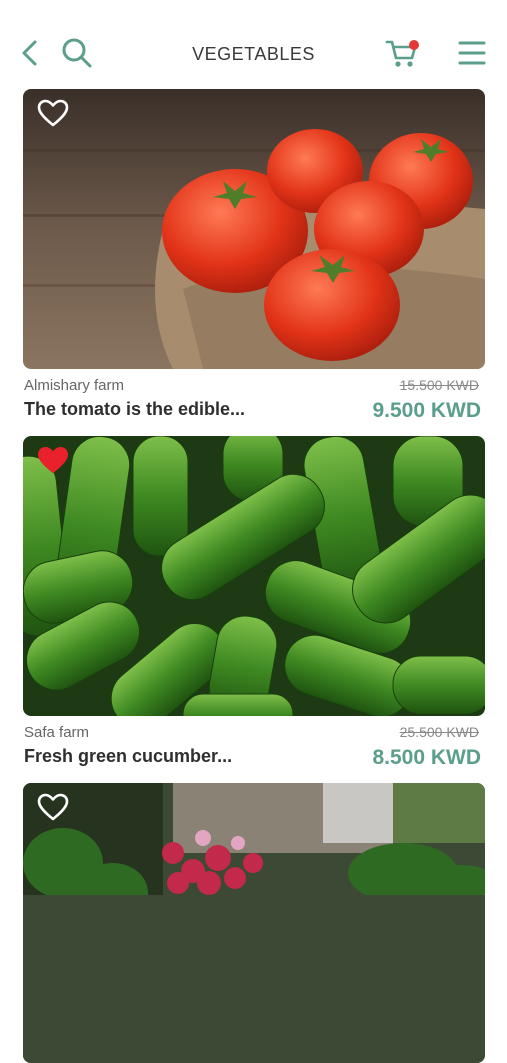 This screenshot has width=507, height=1063. Describe the element at coordinates (439, 732) in the screenshot. I see `old-price: 25.500 KWD` at that location.